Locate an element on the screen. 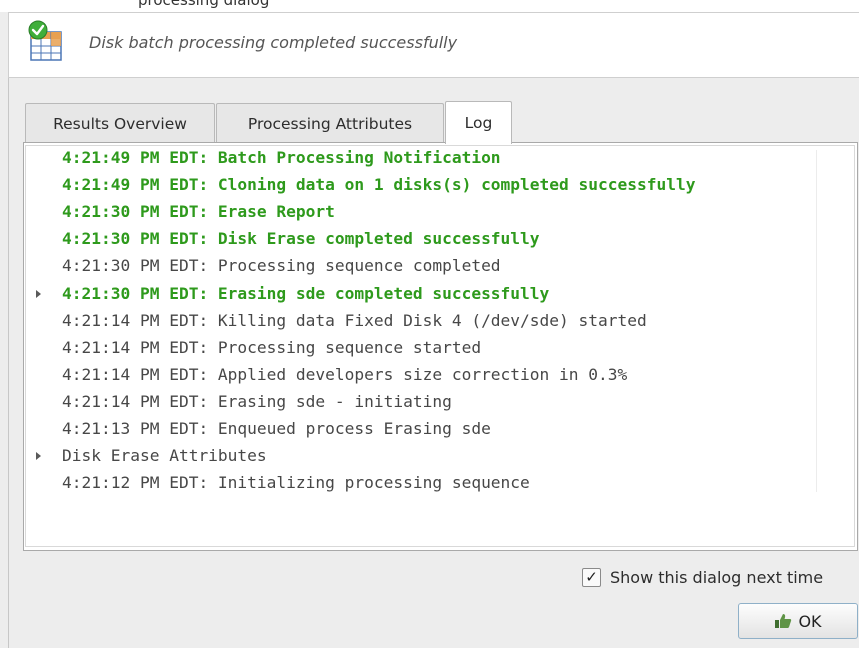 The height and width of the screenshot is (648, 859). tab-label: Processing Attributes is located at coordinates (330, 123).